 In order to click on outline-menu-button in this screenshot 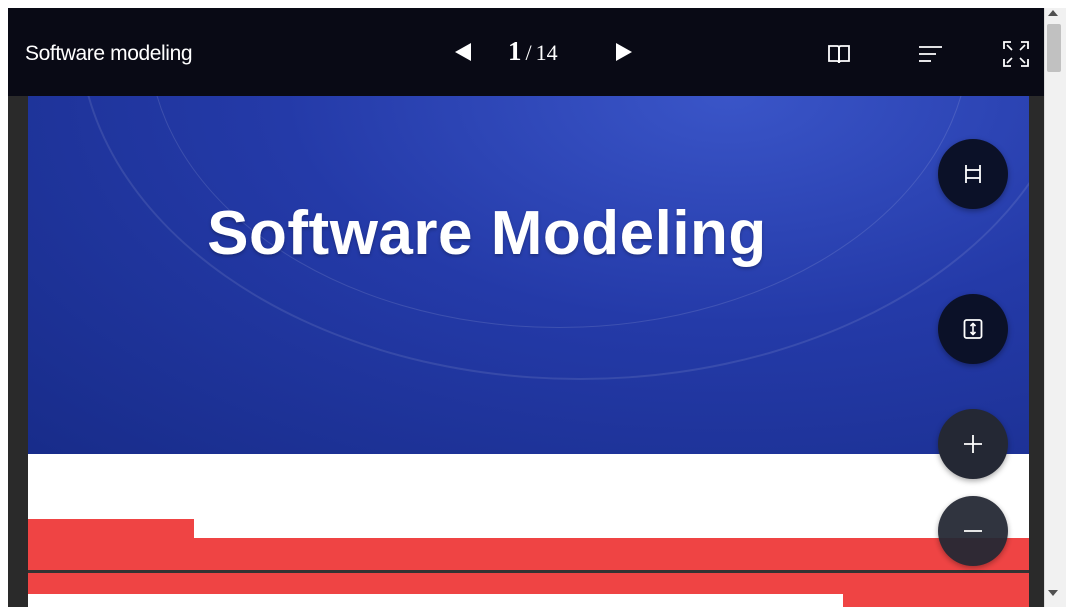, I will do `click(930, 54)`.